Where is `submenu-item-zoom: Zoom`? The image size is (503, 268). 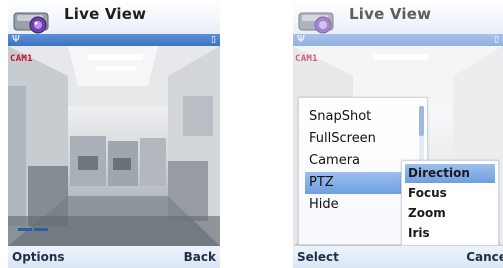 submenu-item-zoom: Zoom is located at coordinates (450, 213).